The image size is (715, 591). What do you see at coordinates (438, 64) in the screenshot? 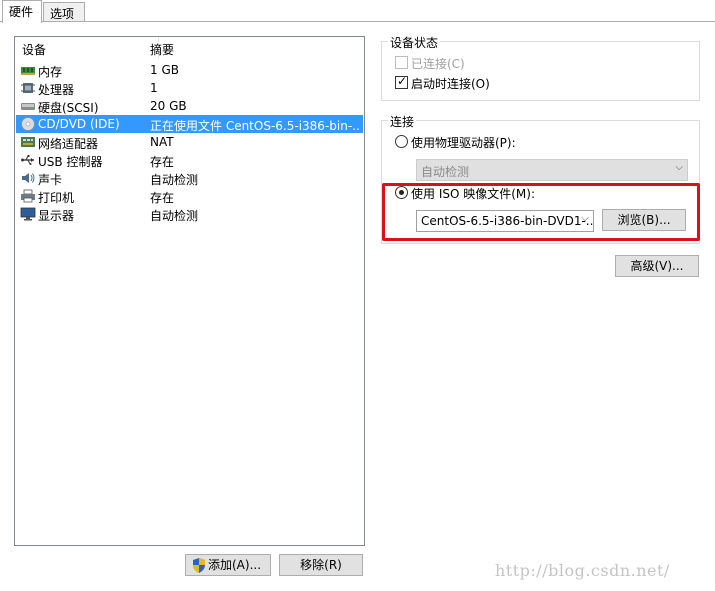
I see `connected-label: 已连接(C)` at bounding box center [438, 64].